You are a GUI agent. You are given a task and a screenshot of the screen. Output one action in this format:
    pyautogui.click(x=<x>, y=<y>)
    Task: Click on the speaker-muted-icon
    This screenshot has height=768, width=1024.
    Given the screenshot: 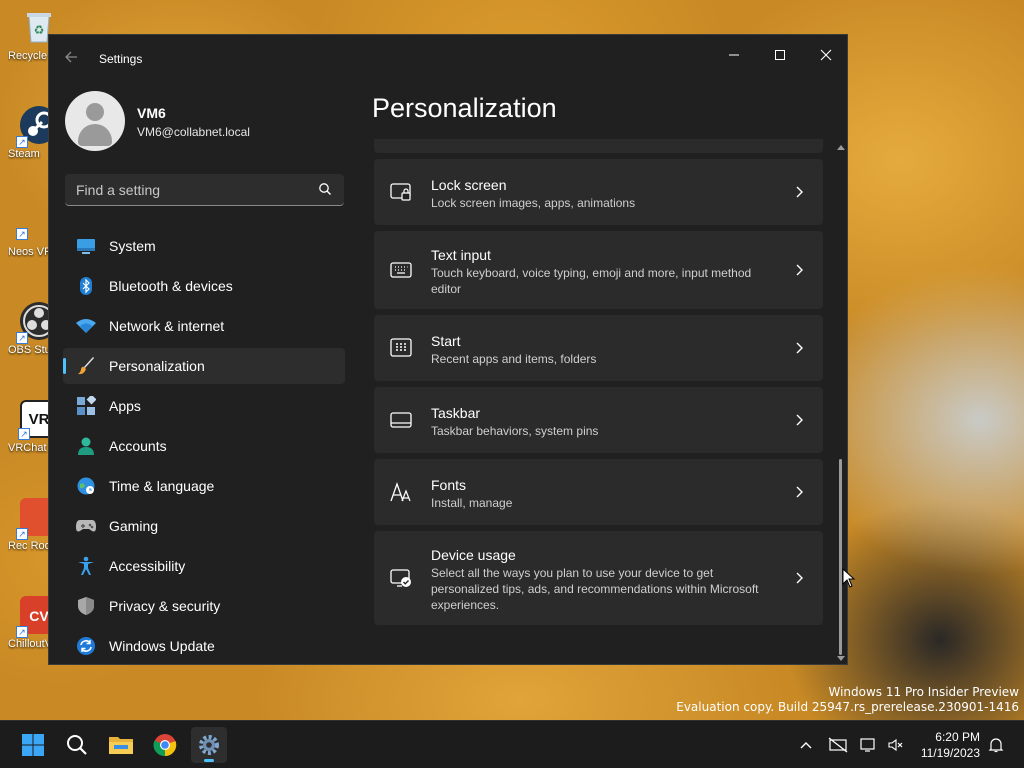 What is the action you would take?
    pyautogui.click(x=895, y=745)
    